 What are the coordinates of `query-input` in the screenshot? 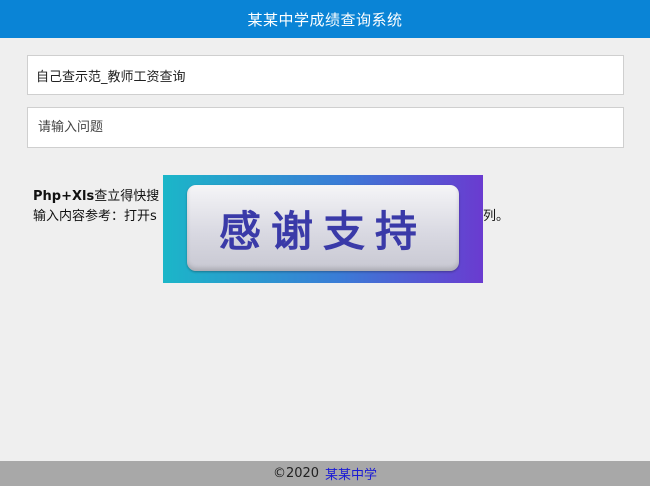 It's located at (325, 127).